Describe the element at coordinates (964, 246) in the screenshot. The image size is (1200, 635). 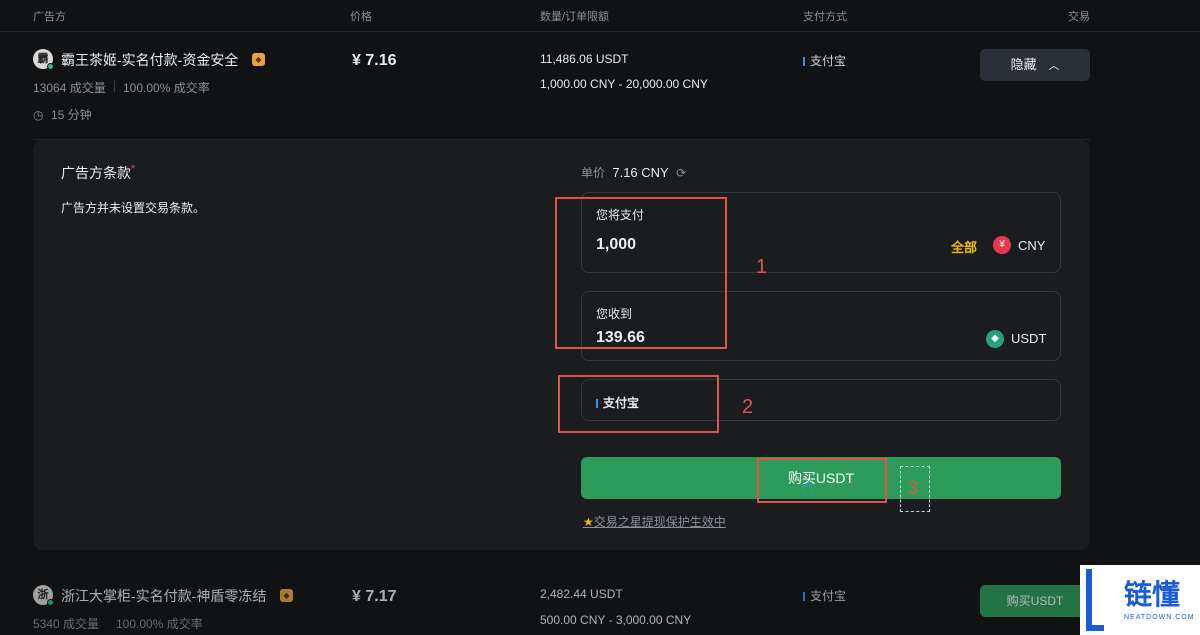
I see `all-button: 全部` at that location.